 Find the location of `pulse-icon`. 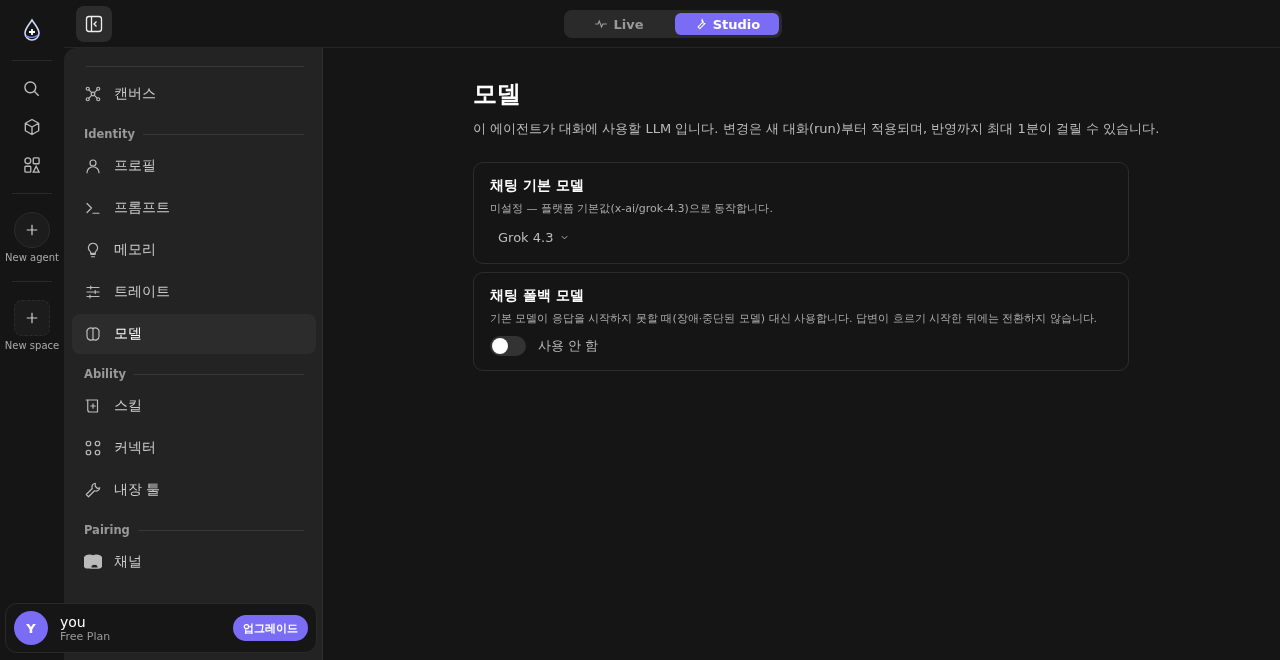

pulse-icon is located at coordinates (601, 24).